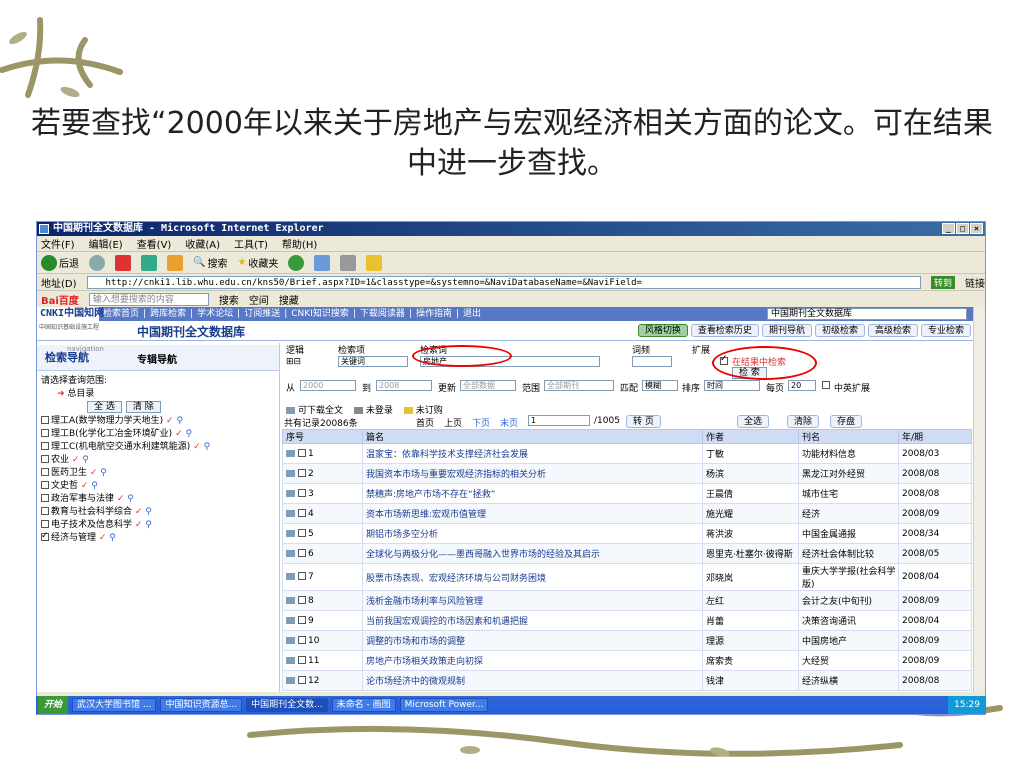 The image size is (1024, 768). Describe the element at coordinates (202, 243) in the screenshot. I see `menu-favorites: 收藏(A)` at that location.